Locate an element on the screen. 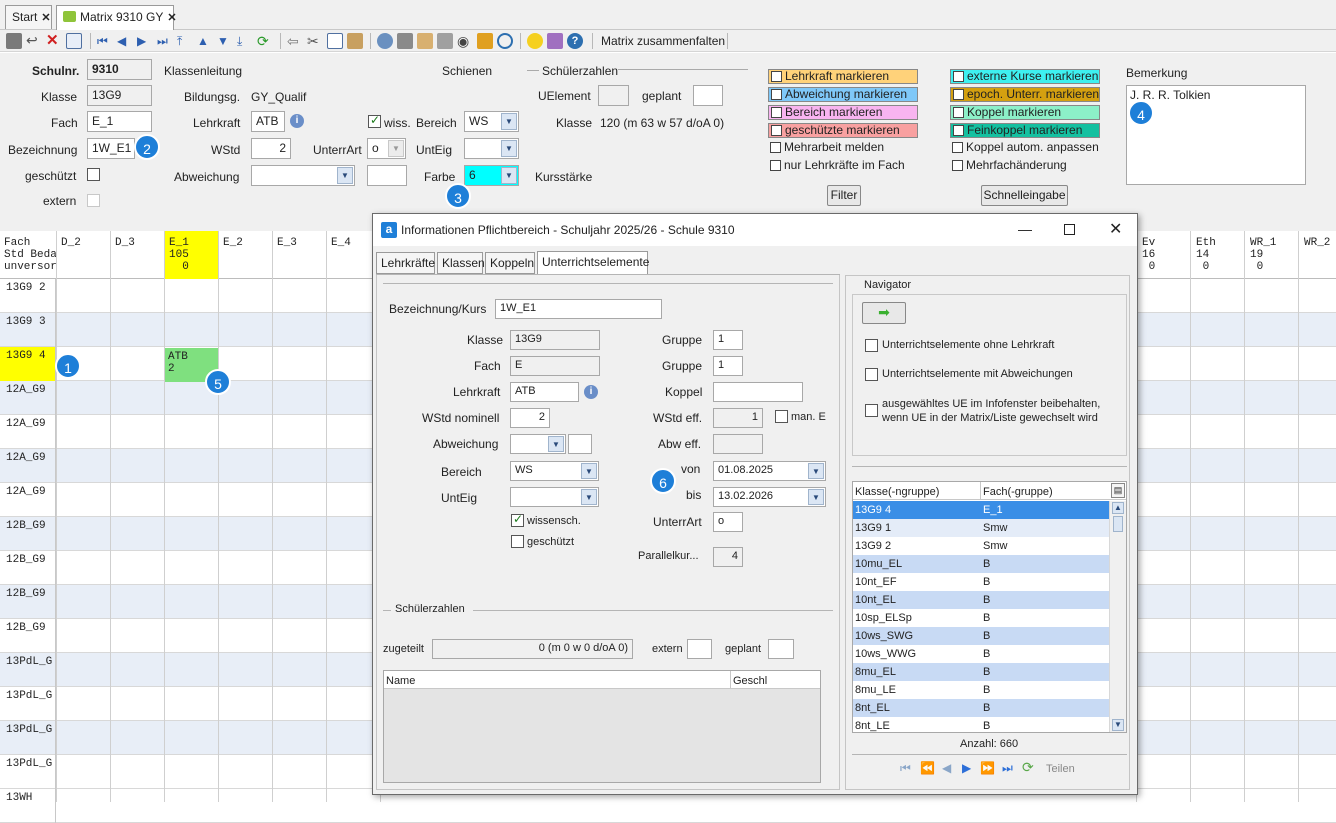 The width and height of the screenshot is (1336, 823). koppel-markieren-option: Koppel markieren is located at coordinates (1025, 112).